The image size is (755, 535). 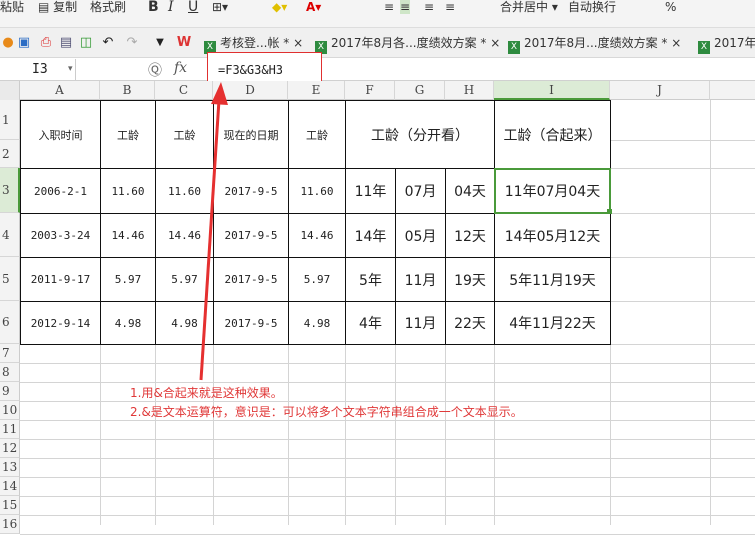 What do you see at coordinates (210, 240) in the screenshot?
I see `arrow-shaft` at bounding box center [210, 240].